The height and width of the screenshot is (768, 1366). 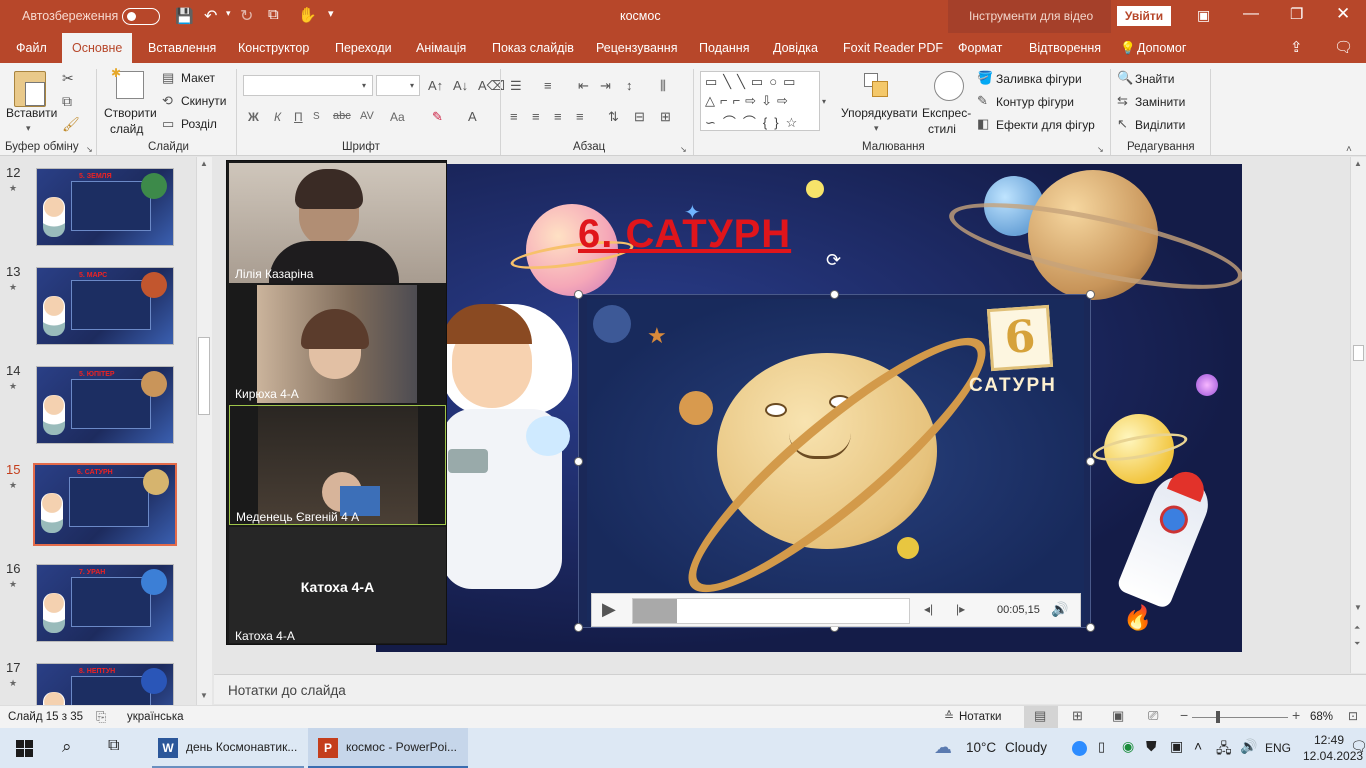 I want to click on step-back-icon: ◂|, so click(x=928, y=609).